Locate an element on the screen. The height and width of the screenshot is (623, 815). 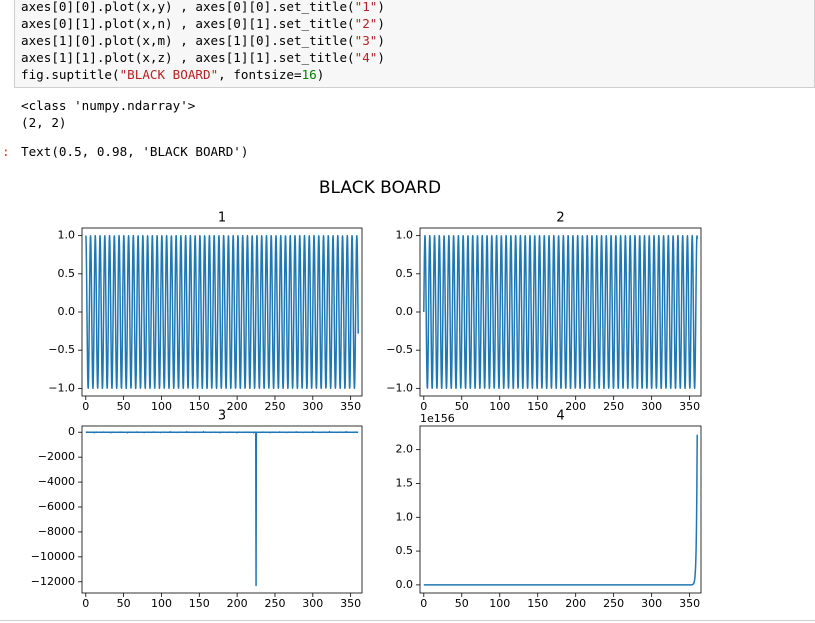
cell-divider is located at coordinates (407, 620).